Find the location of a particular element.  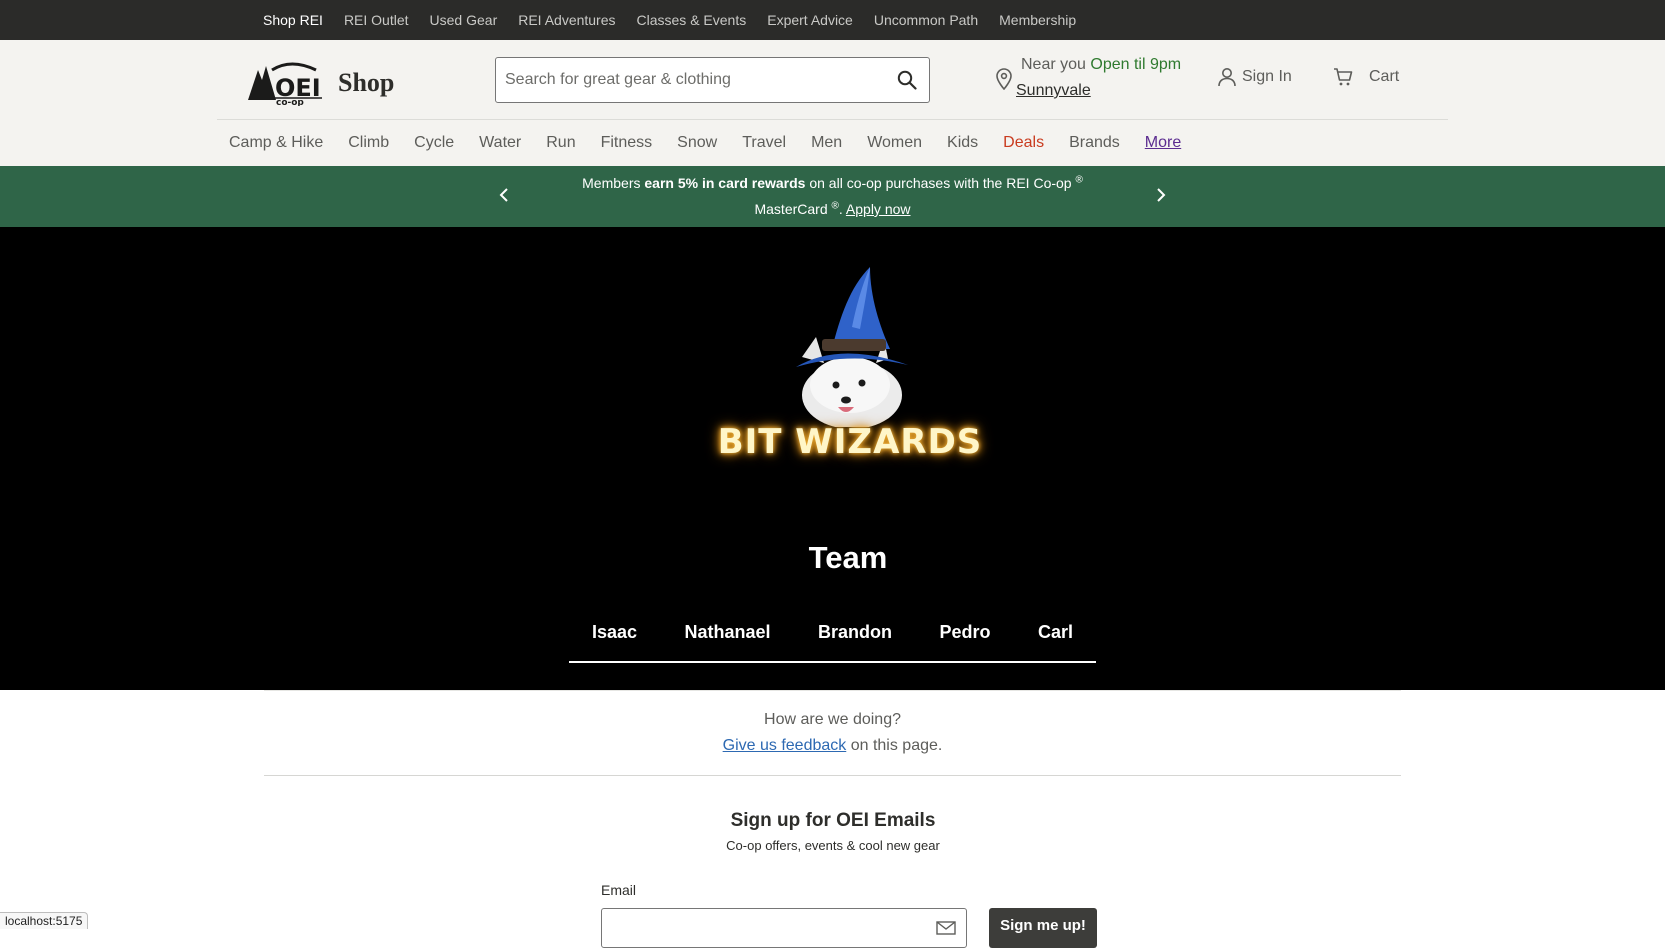

user-icon is located at coordinates (1227, 77).